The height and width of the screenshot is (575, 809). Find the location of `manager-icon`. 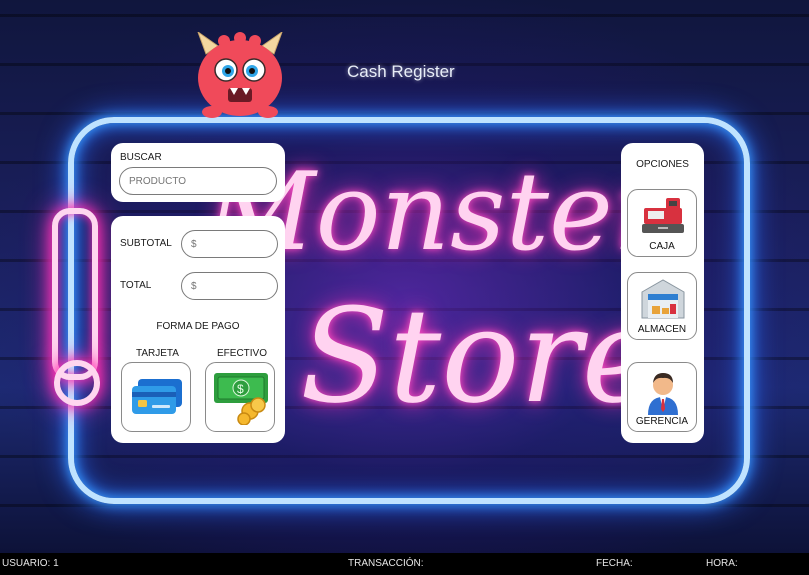

manager-icon is located at coordinates (663, 394).